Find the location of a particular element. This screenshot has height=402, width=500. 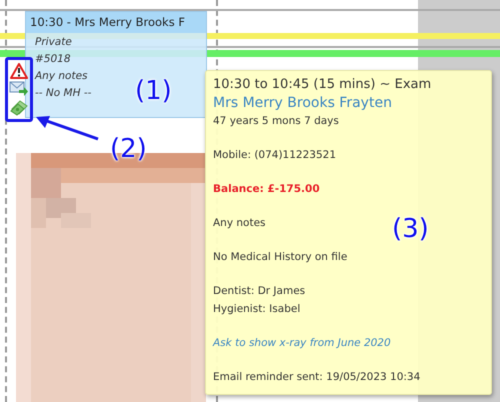

callout-label: (1) is located at coordinates (153, 91).